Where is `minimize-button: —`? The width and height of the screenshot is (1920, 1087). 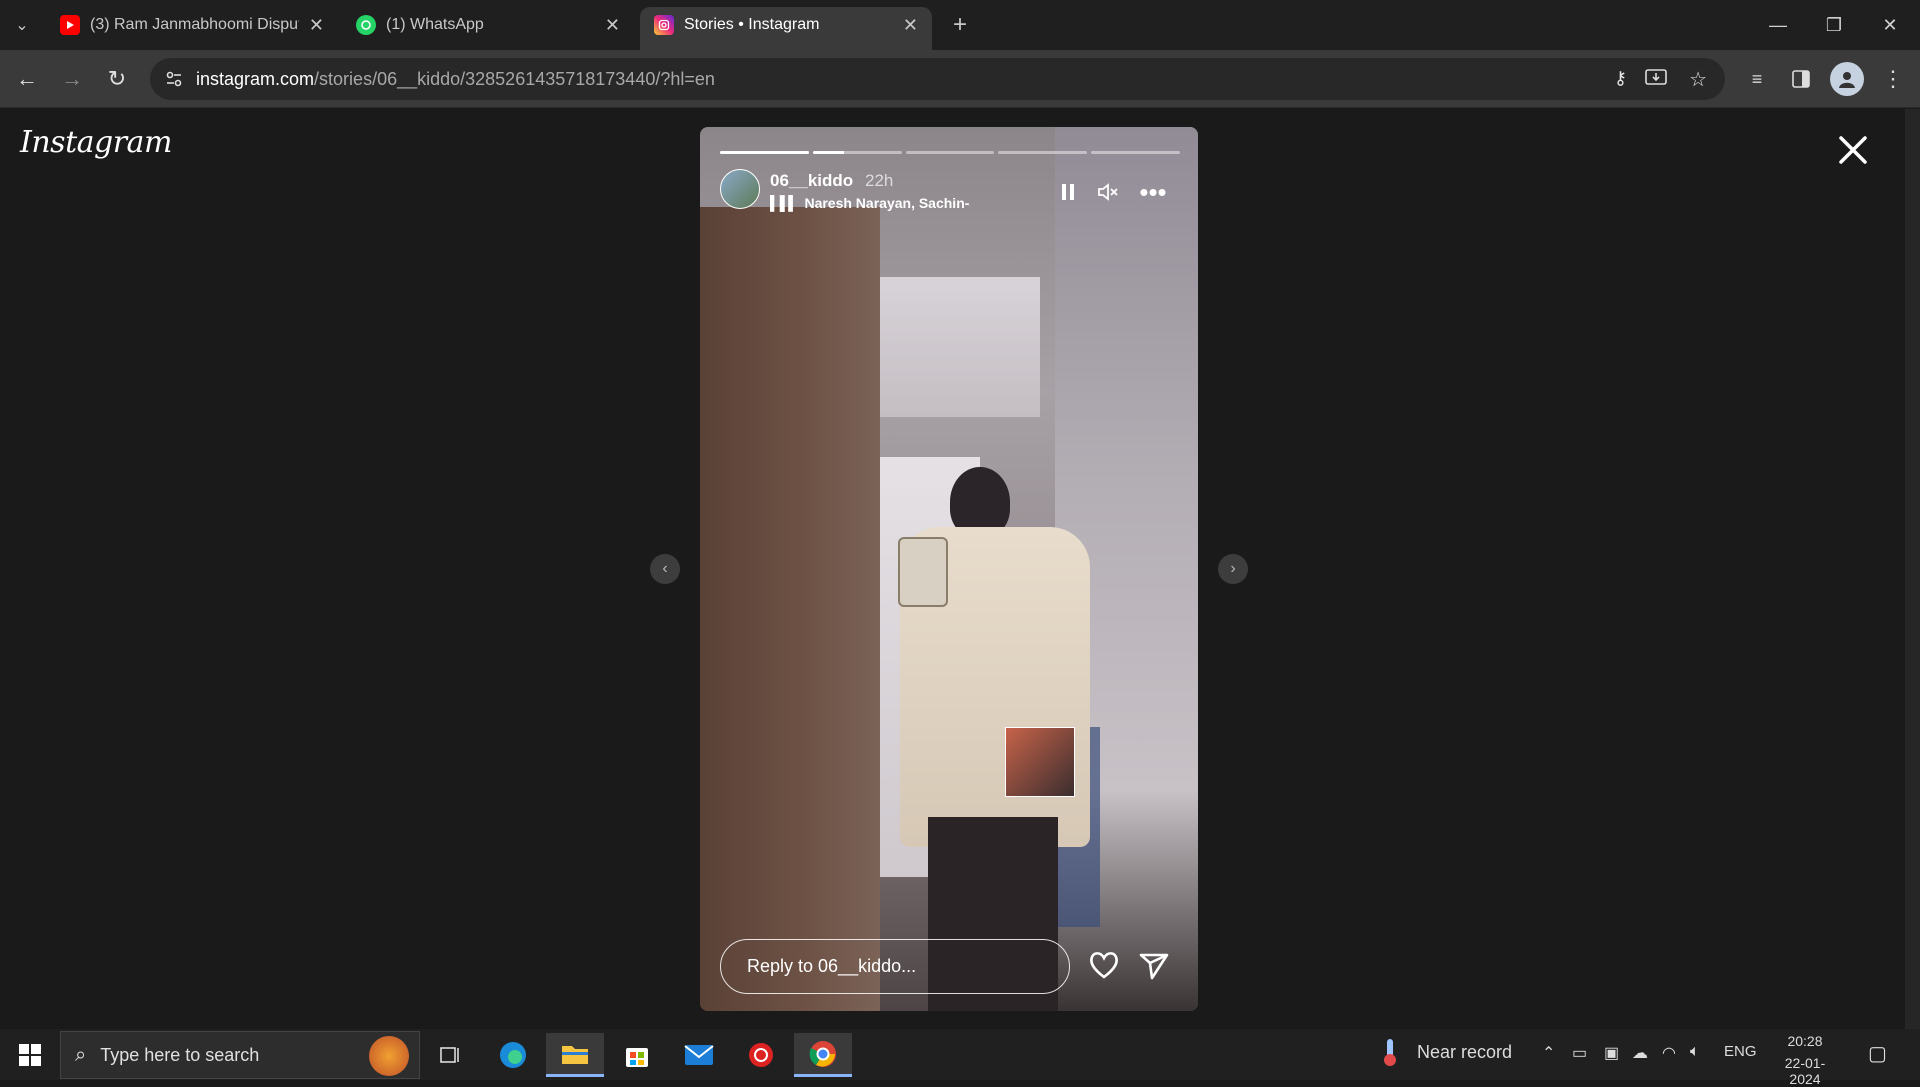 minimize-button: — is located at coordinates (1778, 25).